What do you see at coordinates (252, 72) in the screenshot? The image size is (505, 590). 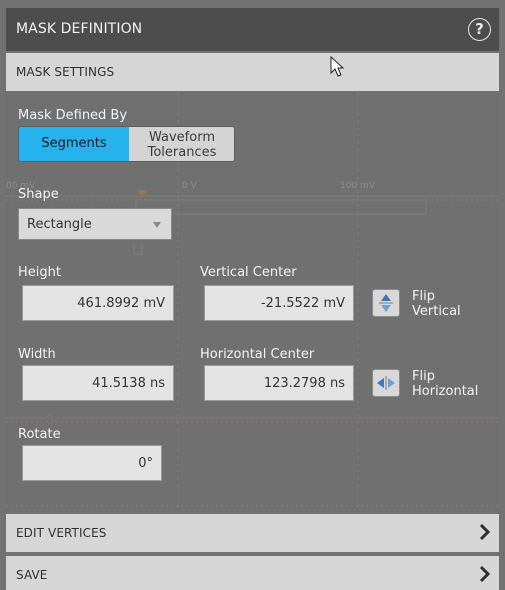 I see `mask-settings-header: MASK SETTINGS` at bounding box center [252, 72].